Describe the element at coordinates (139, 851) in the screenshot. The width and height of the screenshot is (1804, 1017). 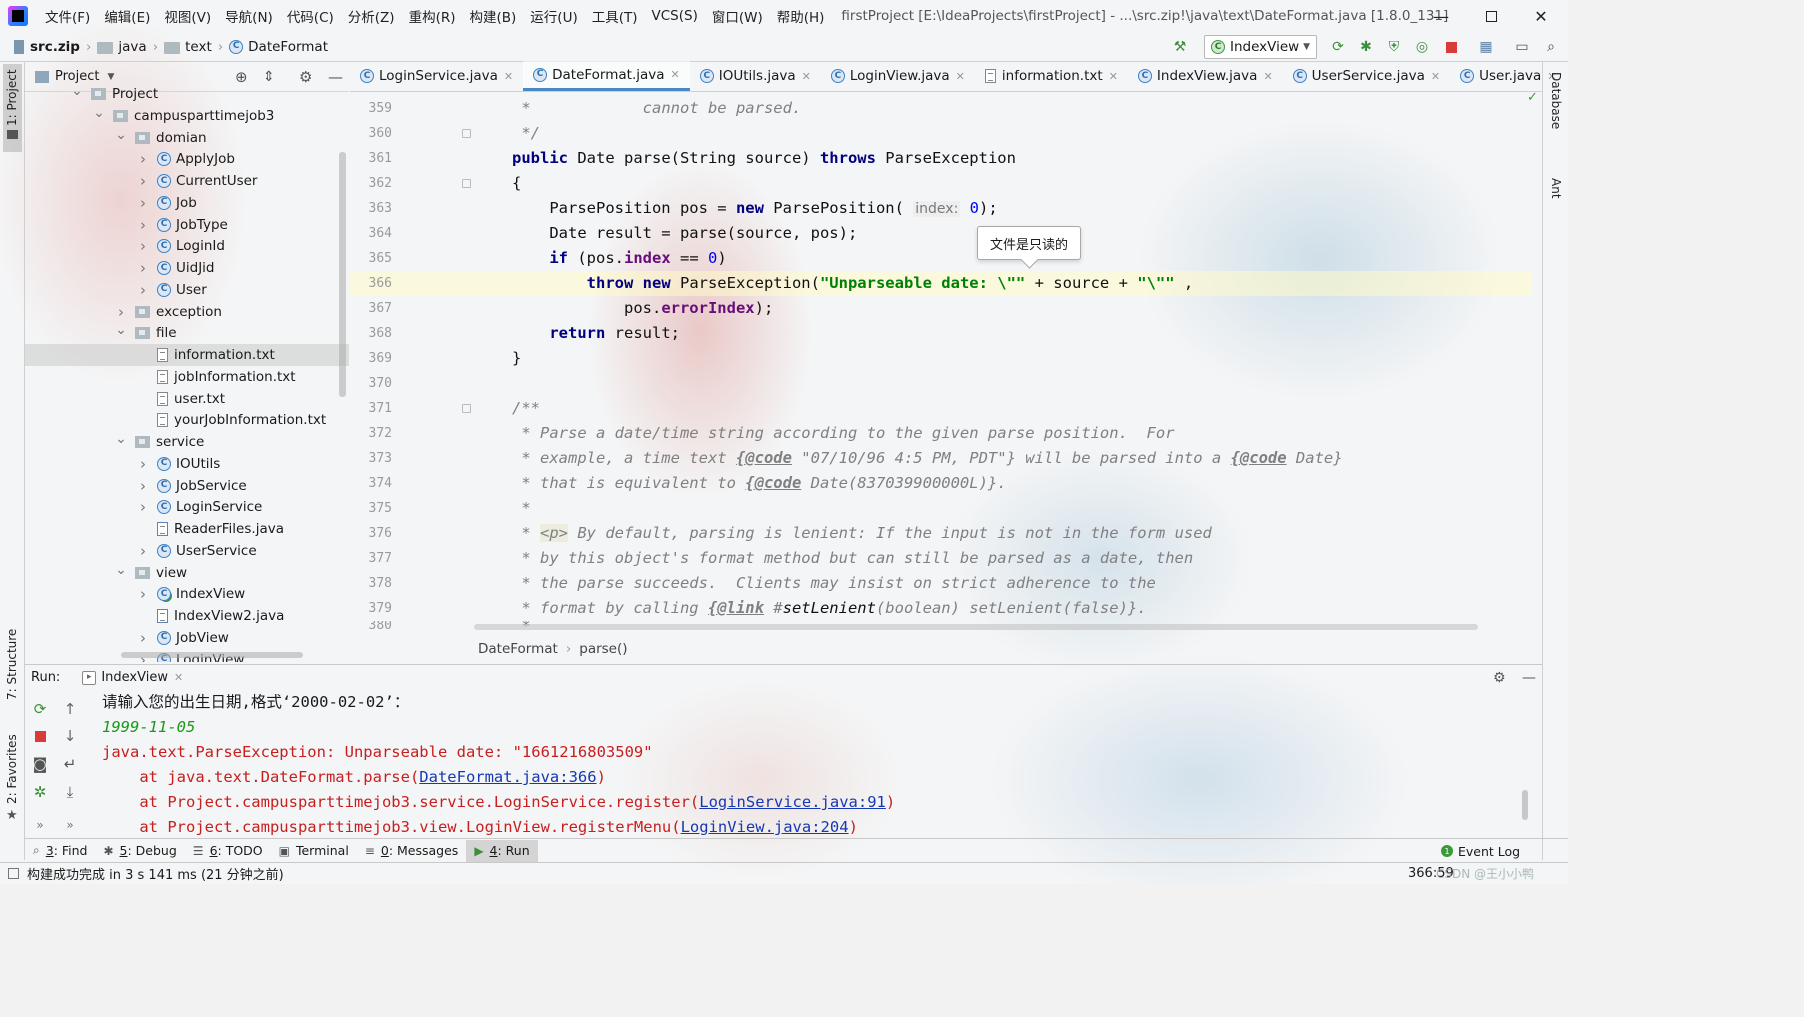
I see `tool-tab: ✱ 5: Debug` at that location.